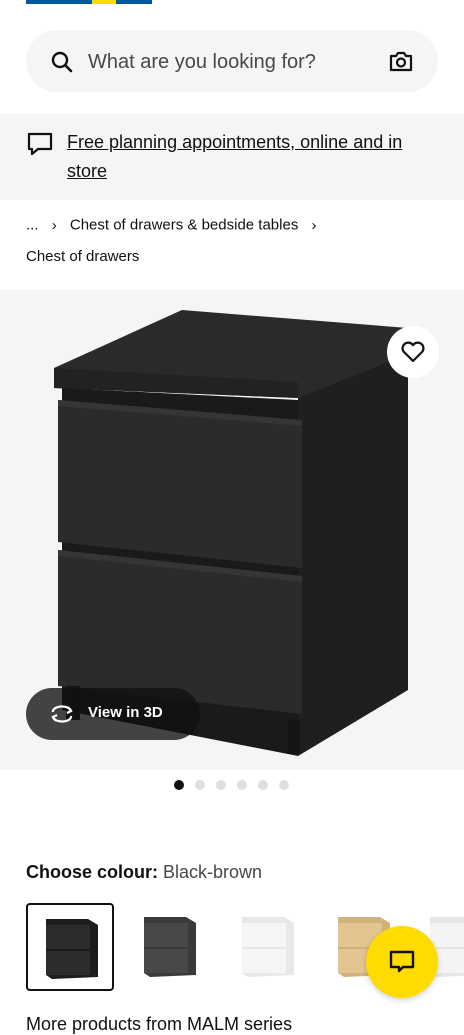 The image size is (464, 1035). What do you see at coordinates (70, 947) in the screenshot?
I see `colour-swatch-black-brown` at bounding box center [70, 947].